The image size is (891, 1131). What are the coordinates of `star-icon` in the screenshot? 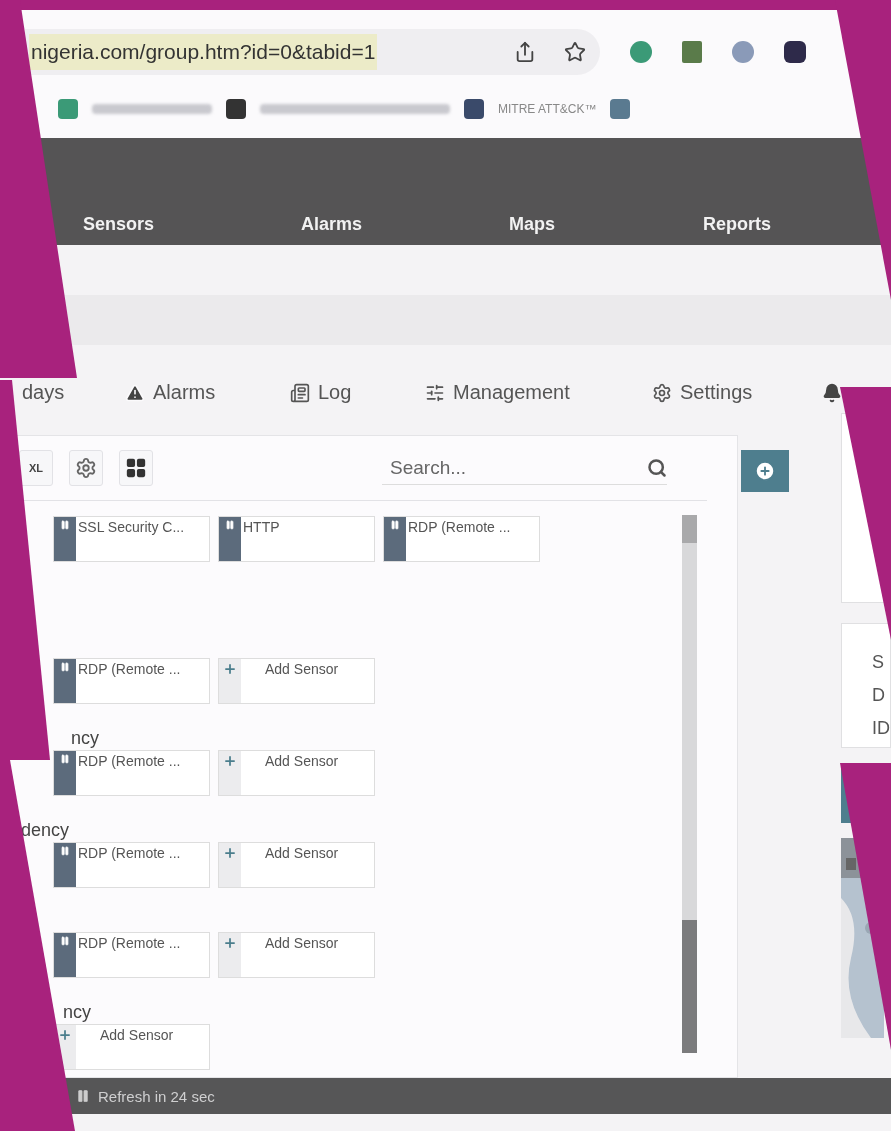 It's located at (575, 52).